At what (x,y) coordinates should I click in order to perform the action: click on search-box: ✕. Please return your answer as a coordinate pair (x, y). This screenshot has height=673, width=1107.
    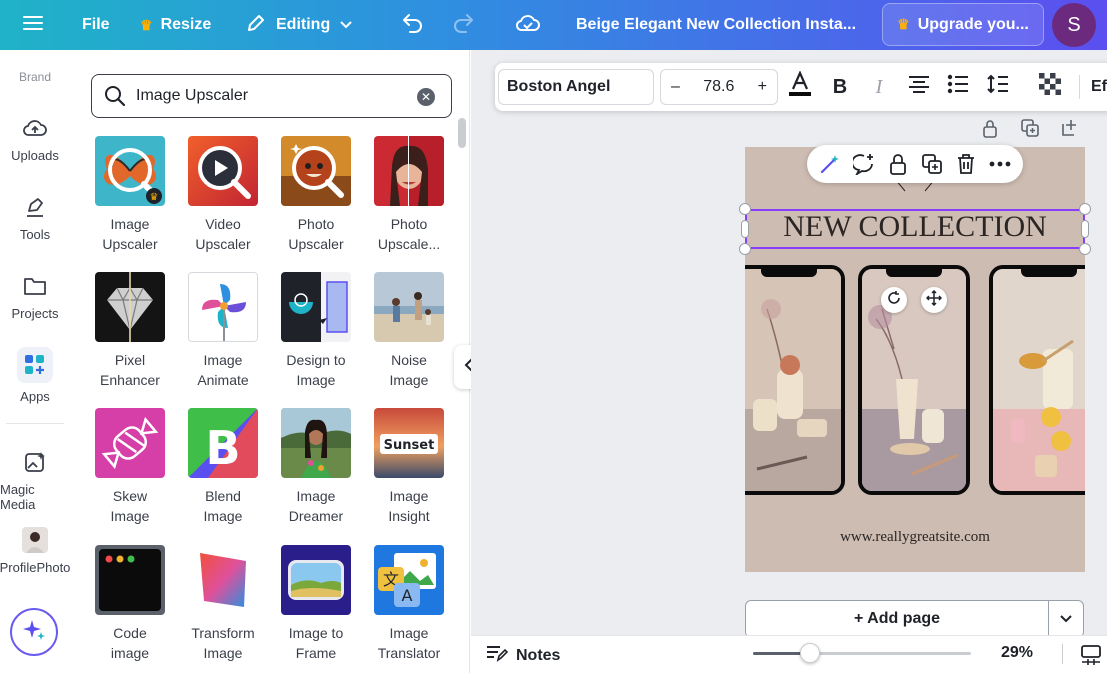
    Looking at the image, I should click on (271, 96).